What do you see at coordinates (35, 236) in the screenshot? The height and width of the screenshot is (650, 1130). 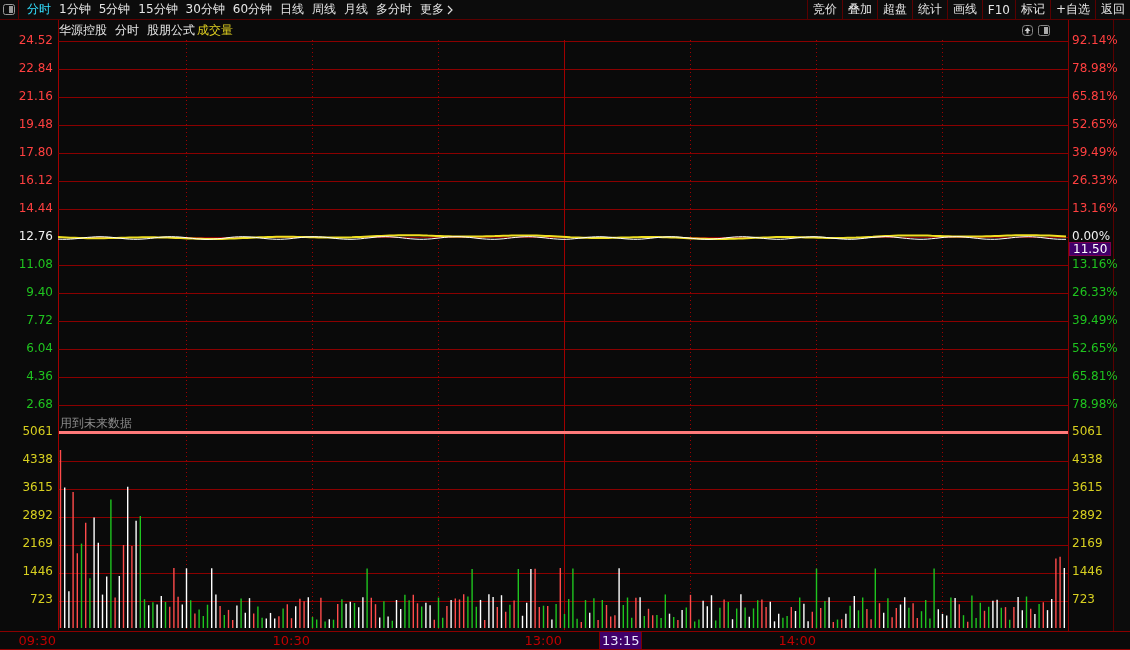 I see `price-label: 12.76` at bounding box center [35, 236].